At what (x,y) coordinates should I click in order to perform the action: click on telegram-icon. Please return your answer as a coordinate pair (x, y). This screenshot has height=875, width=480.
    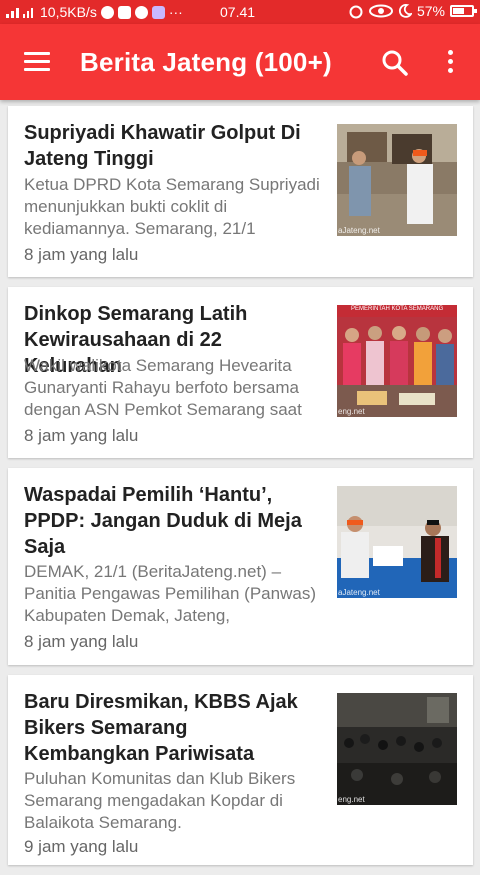
    Looking at the image, I should click on (107, 12).